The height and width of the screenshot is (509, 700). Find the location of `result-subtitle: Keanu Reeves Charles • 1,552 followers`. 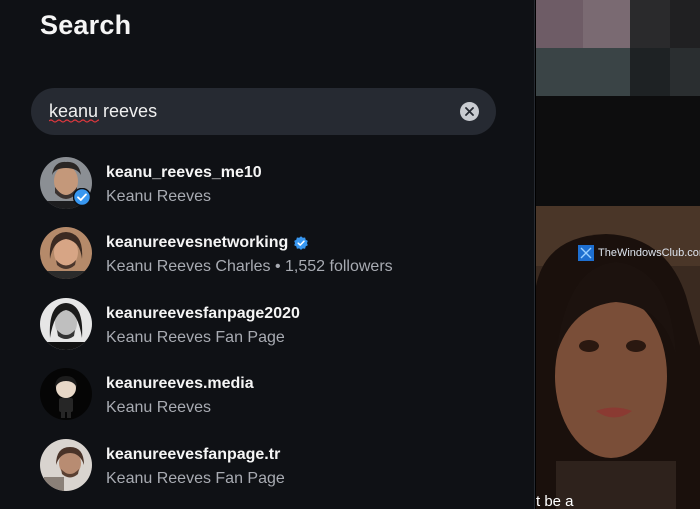

result-subtitle: Keanu Reeves Charles • 1,552 followers is located at coordinates (249, 266).